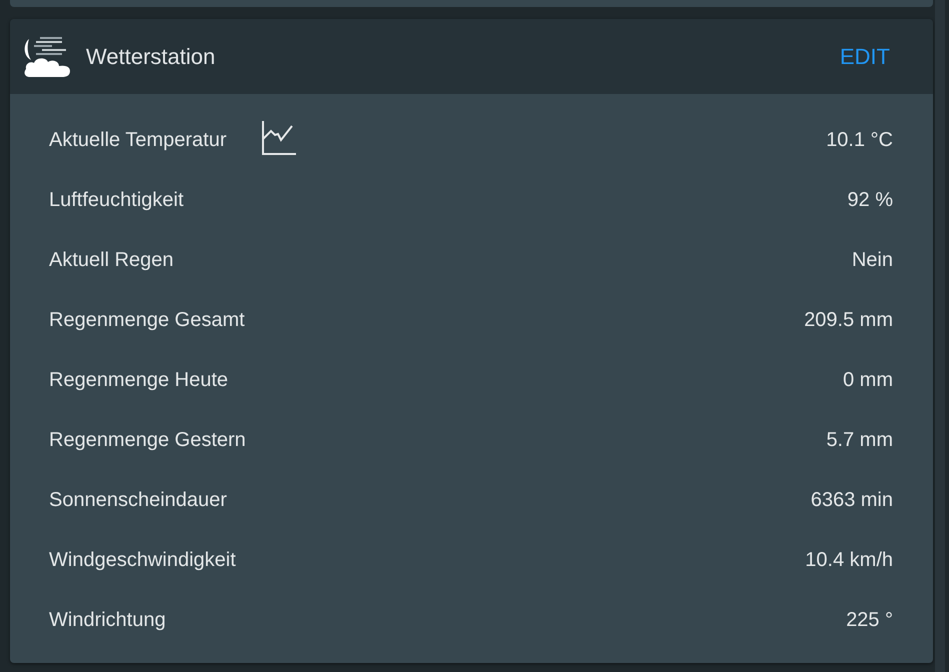  Describe the element at coordinates (851, 500) in the screenshot. I see `row-value: 6363 min` at that location.